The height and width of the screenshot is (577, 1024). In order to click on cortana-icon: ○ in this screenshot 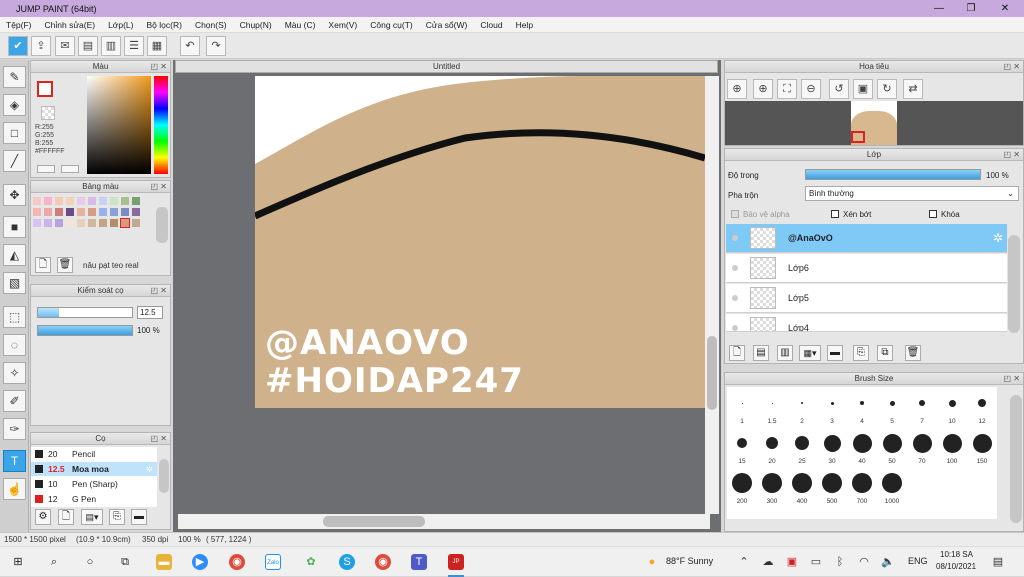, I will do `click(90, 562)`.